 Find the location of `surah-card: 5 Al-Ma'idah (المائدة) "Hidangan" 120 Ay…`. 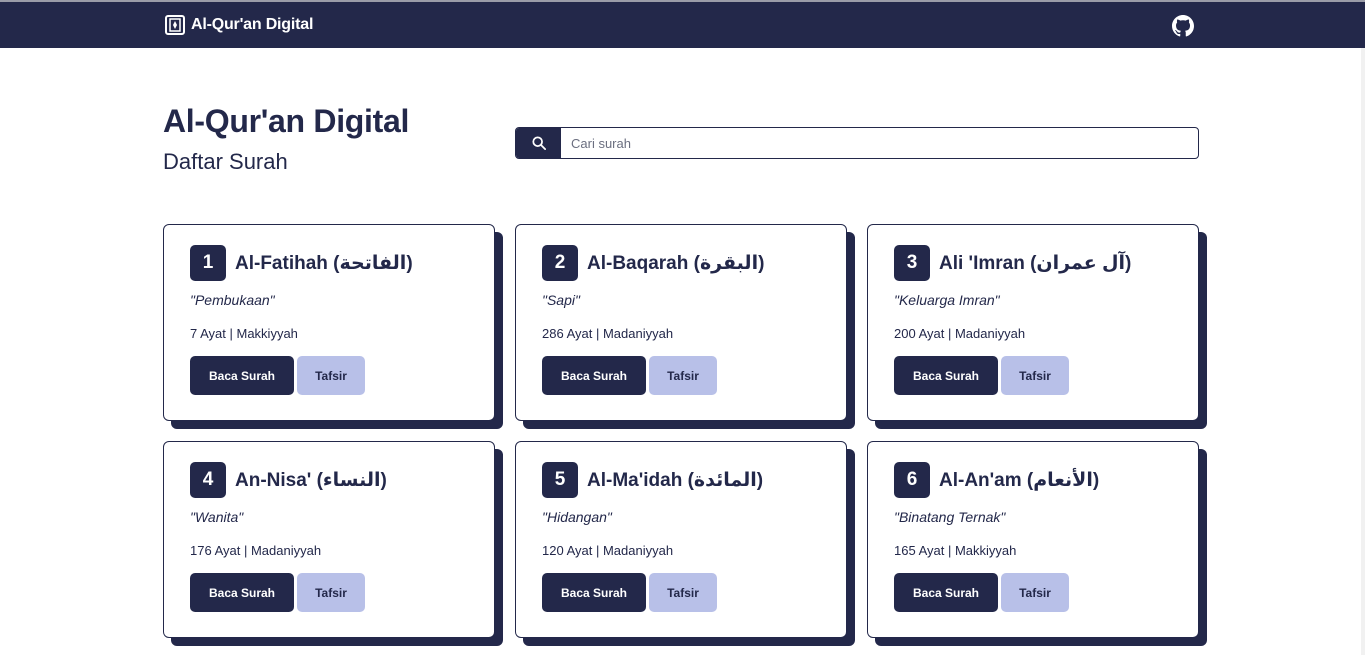

surah-card: 5 Al-Ma'idah (المائدة) "Hidangan" 120 Ay… is located at coordinates (685, 543).